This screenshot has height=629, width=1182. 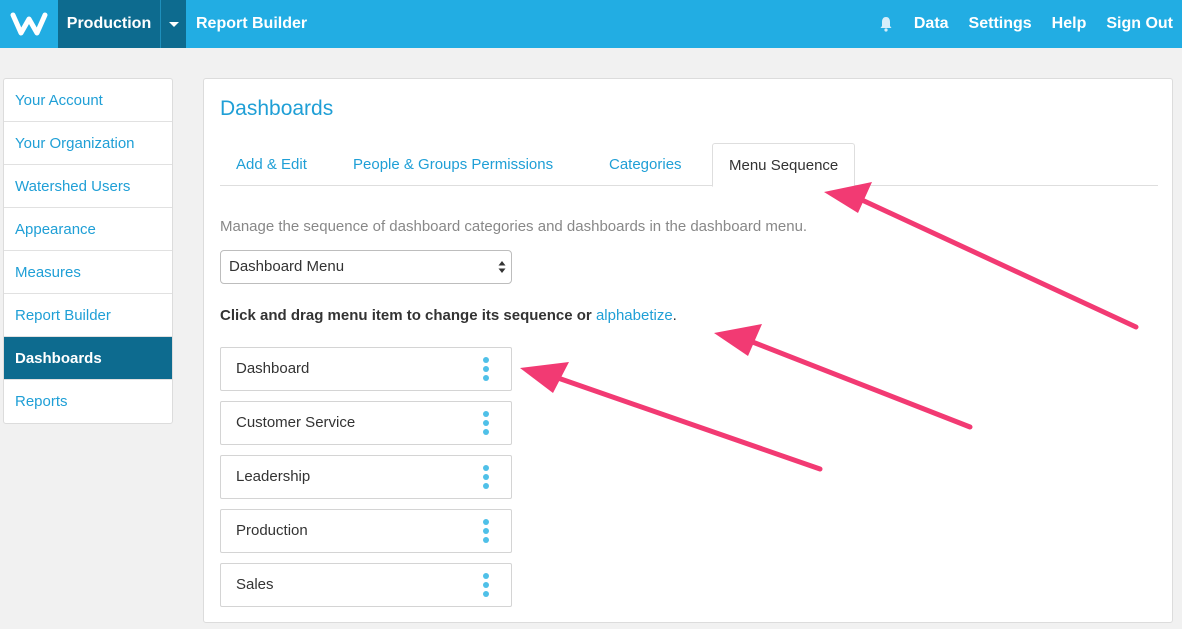 What do you see at coordinates (272, 530) in the screenshot?
I see `menu-item-label: Production` at bounding box center [272, 530].